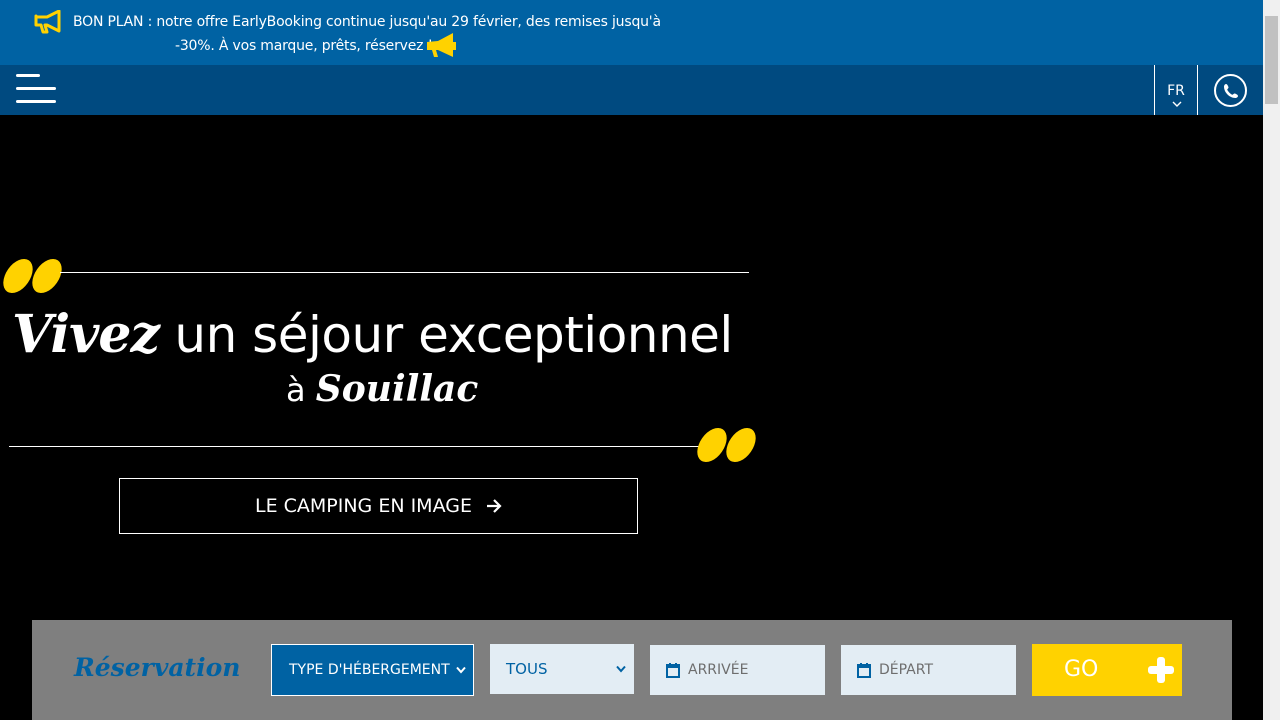  What do you see at coordinates (308, 46) in the screenshot?
I see `promo-text-line2: -30%. À vos marque, prêts, réservez ! :` at bounding box center [308, 46].